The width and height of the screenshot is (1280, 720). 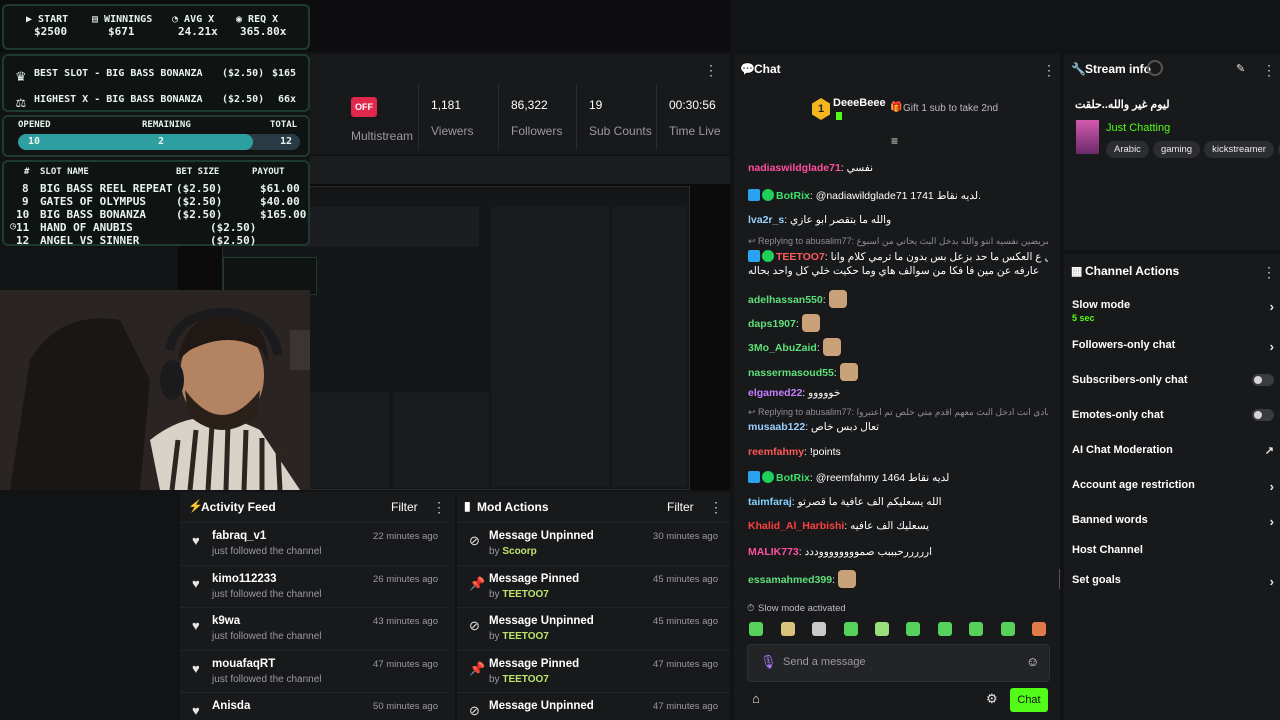 I want to click on mod-kebab-icon: ⋮, so click(x=716, y=507).